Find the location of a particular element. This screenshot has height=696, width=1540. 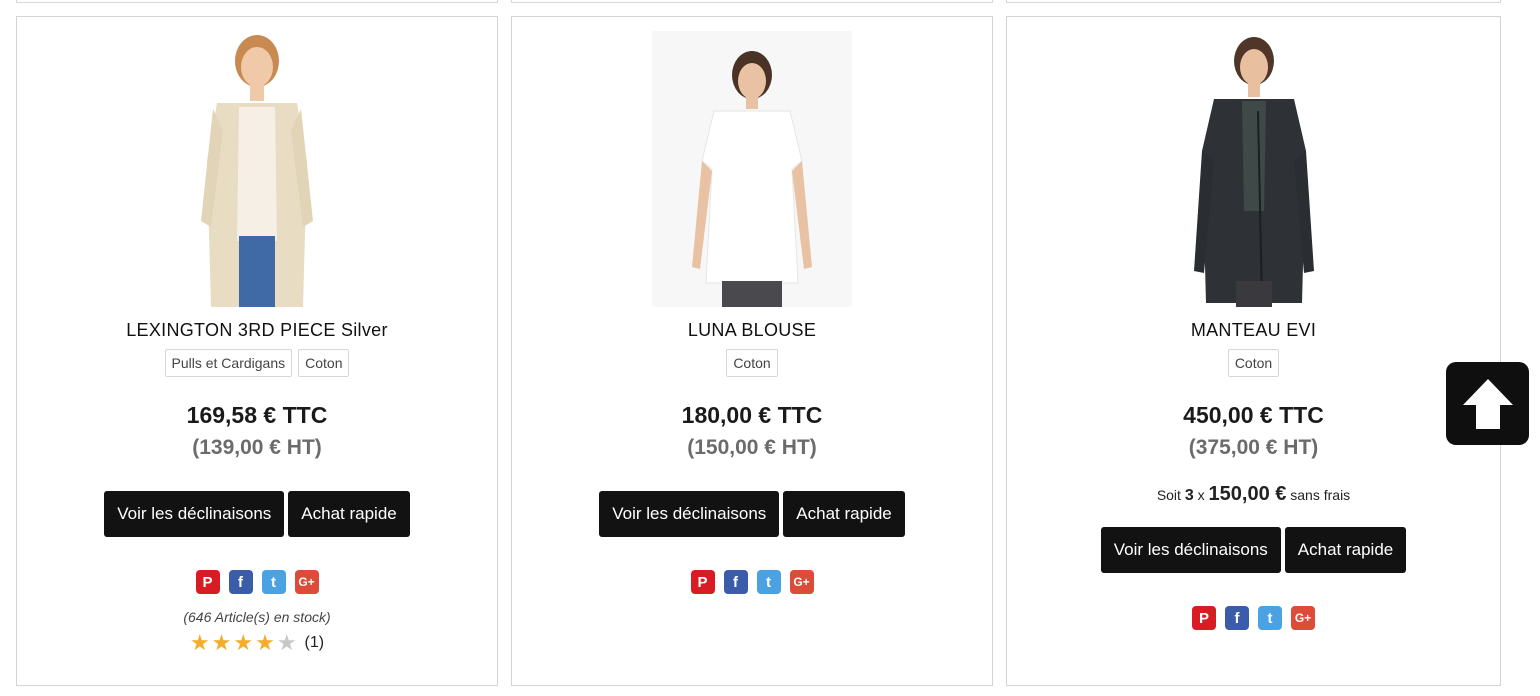

price-ht: (150,00 € HT) is located at coordinates (752, 447).